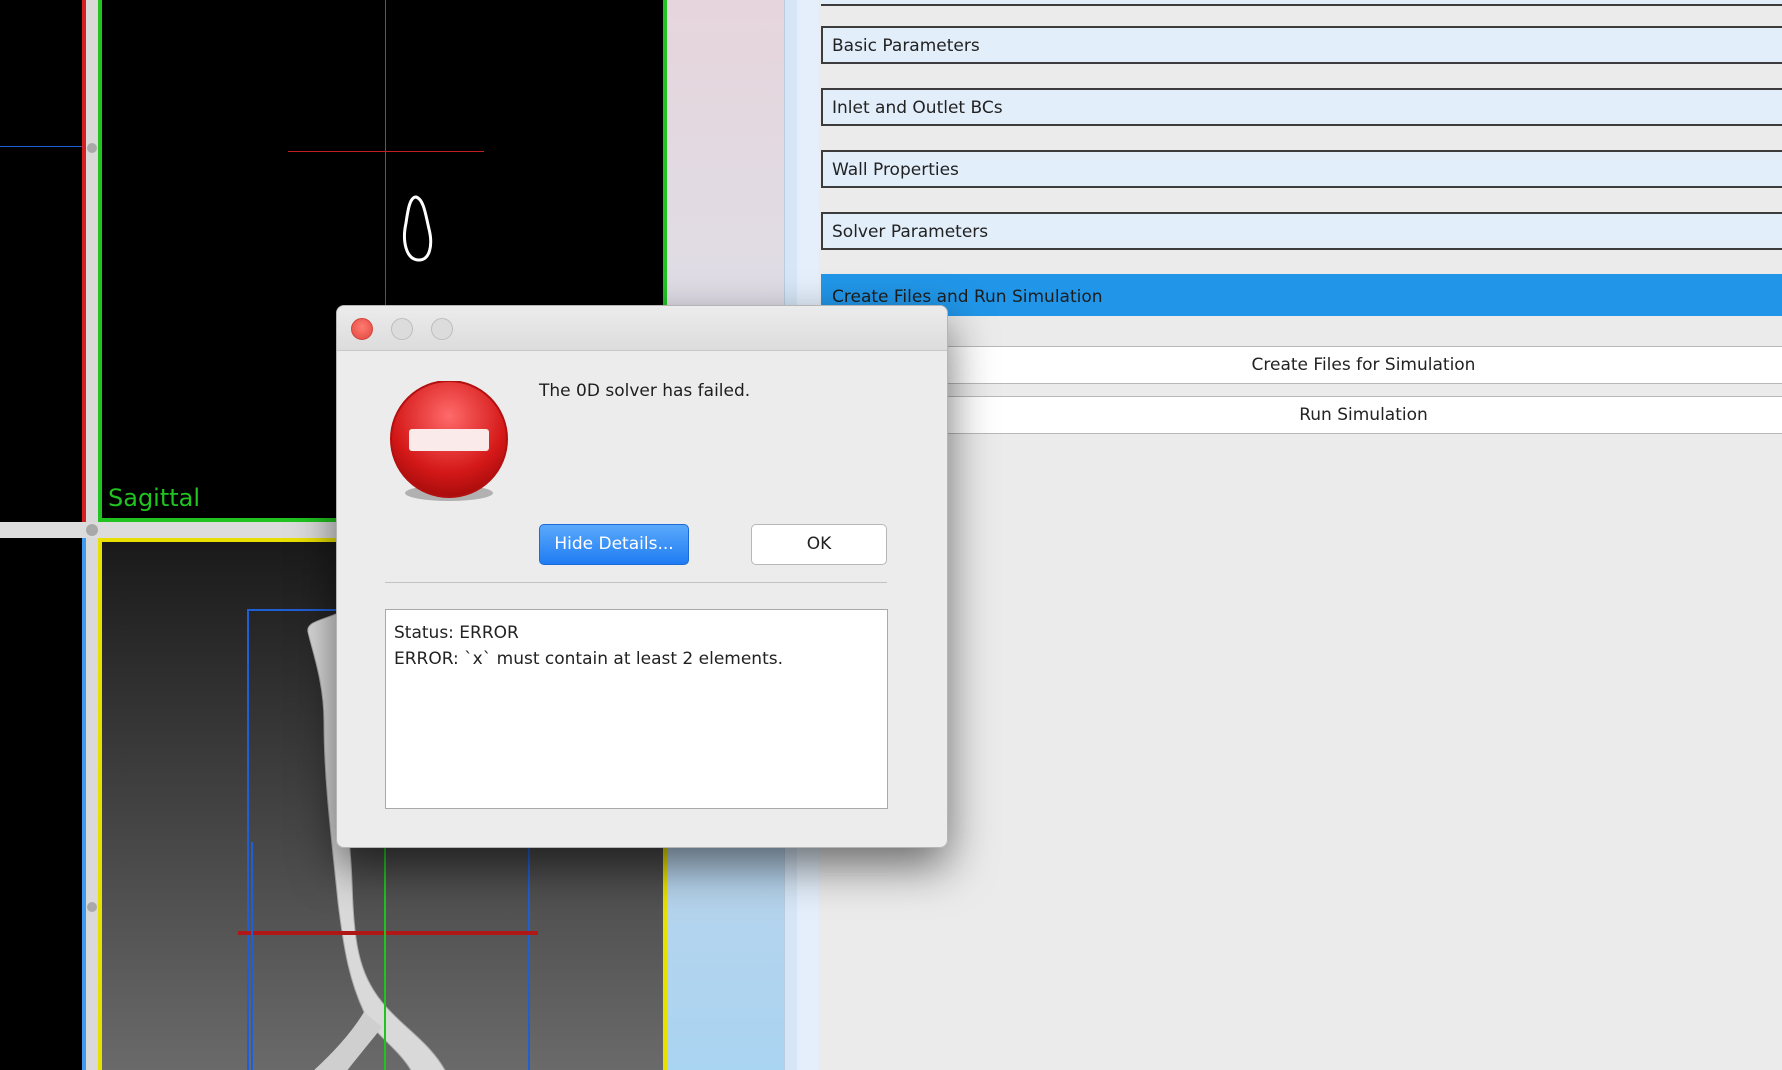 The height and width of the screenshot is (1070, 1782). Describe the element at coordinates (1301, 3) in the screenshot. I see `panel-top-edge` at that location.